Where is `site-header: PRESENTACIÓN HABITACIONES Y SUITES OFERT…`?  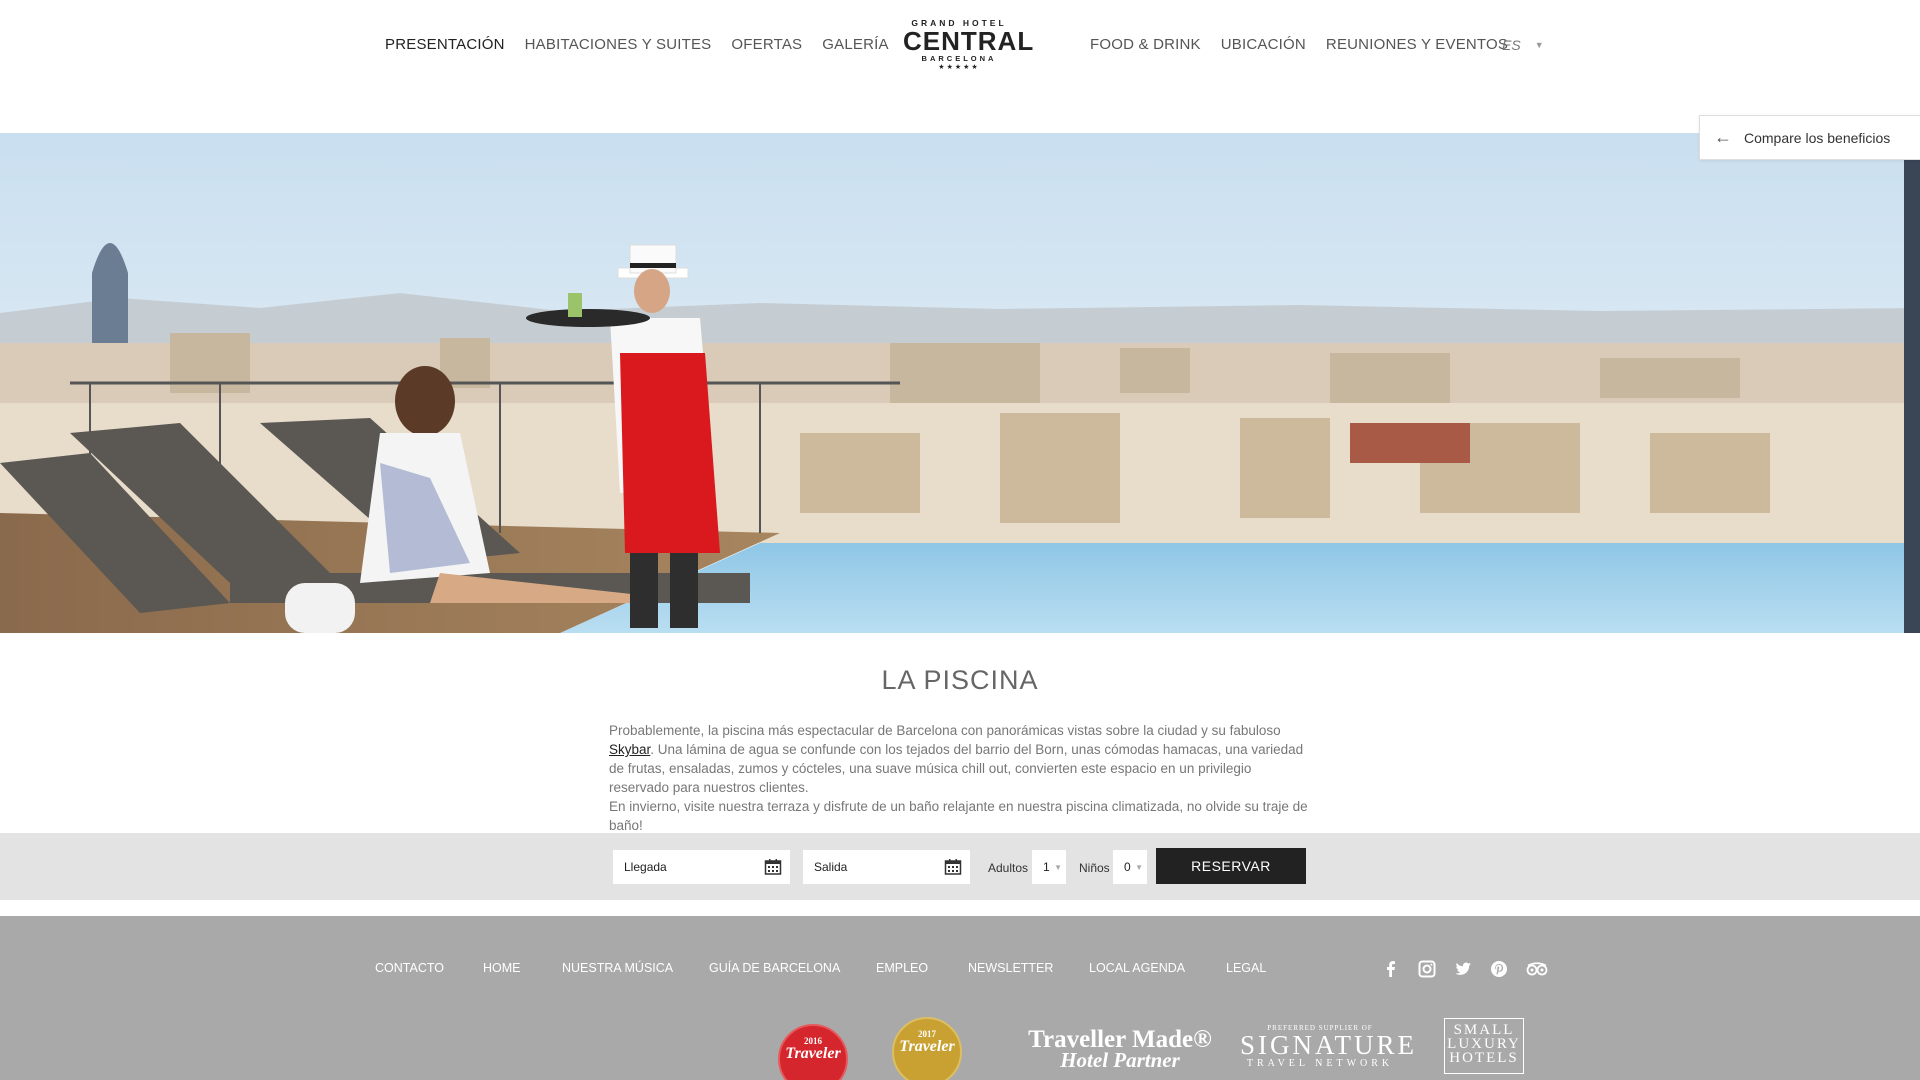
site-header: PRESENTACIÓN HABITACIONES Y SUITES OFERT… is located at coordinates (960, 66).